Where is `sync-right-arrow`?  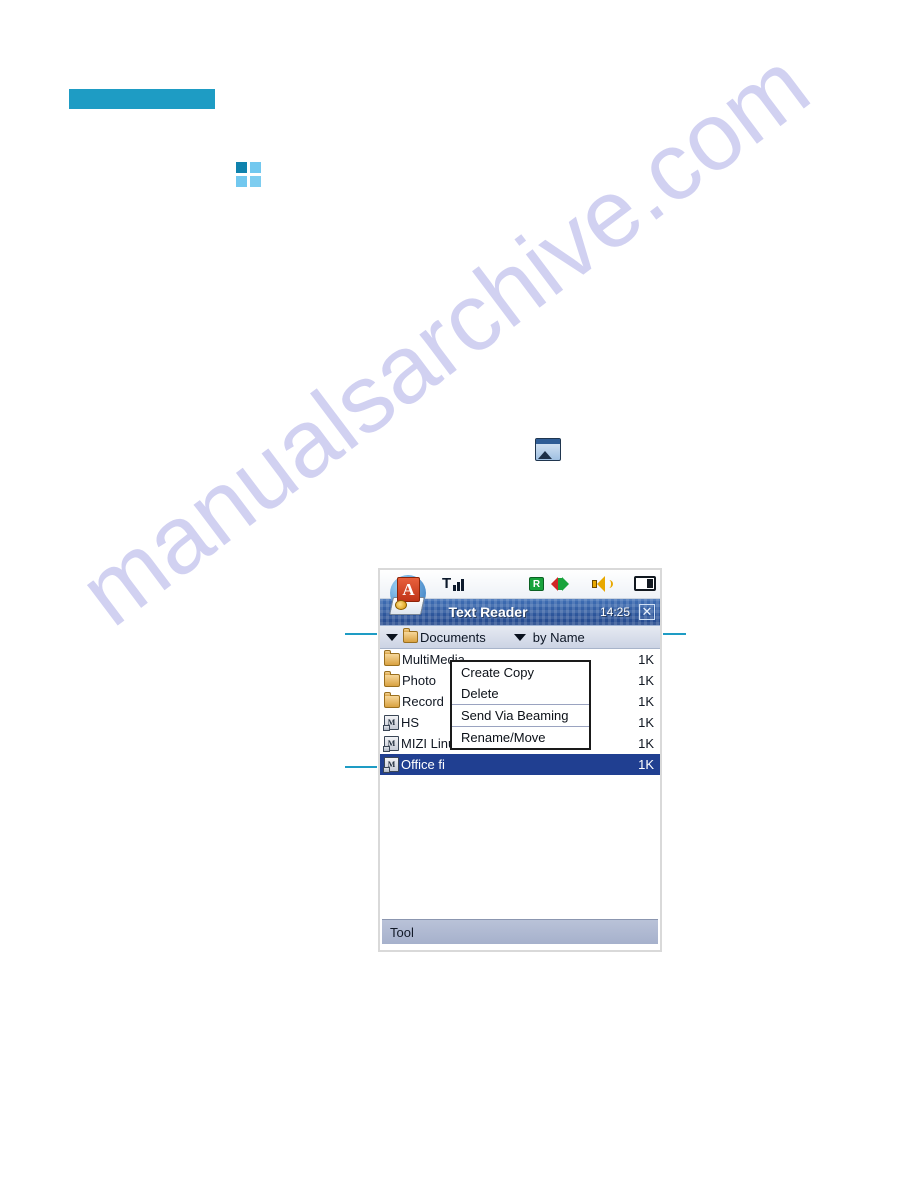 sync-right-arrow is located at coordinates (565, 584).